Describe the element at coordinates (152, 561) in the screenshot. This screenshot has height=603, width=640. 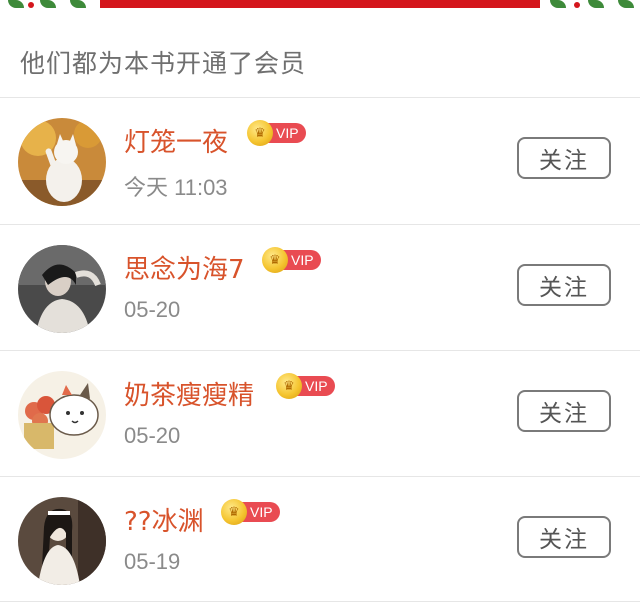
I see `member-date: 05-19` at that location.